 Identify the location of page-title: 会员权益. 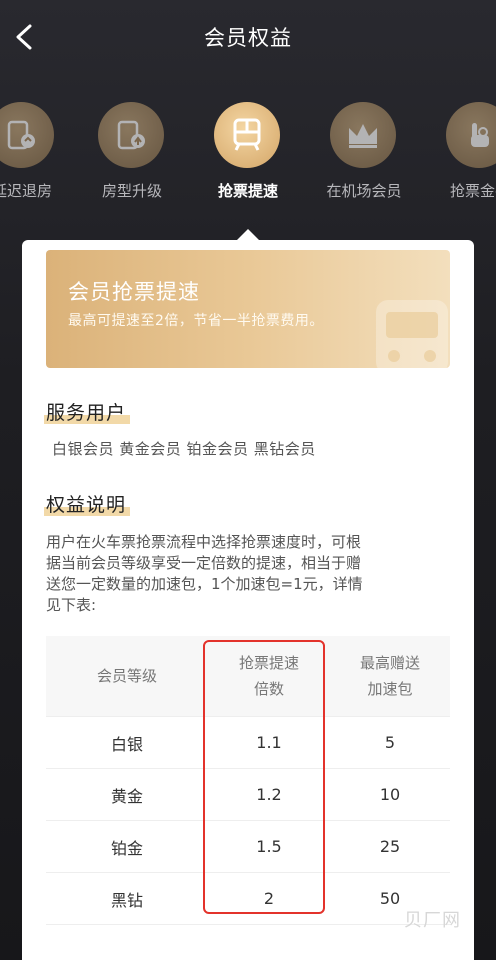
(248, 38).